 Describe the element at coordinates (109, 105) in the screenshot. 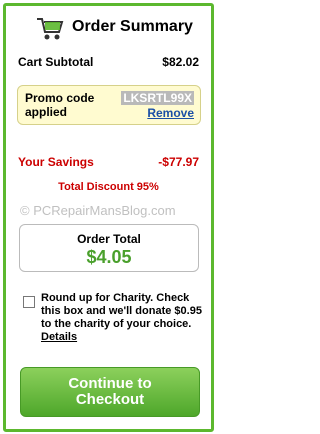

I see `promo-code-box: Promo code applied LKSRTL99X Remove` at that location.